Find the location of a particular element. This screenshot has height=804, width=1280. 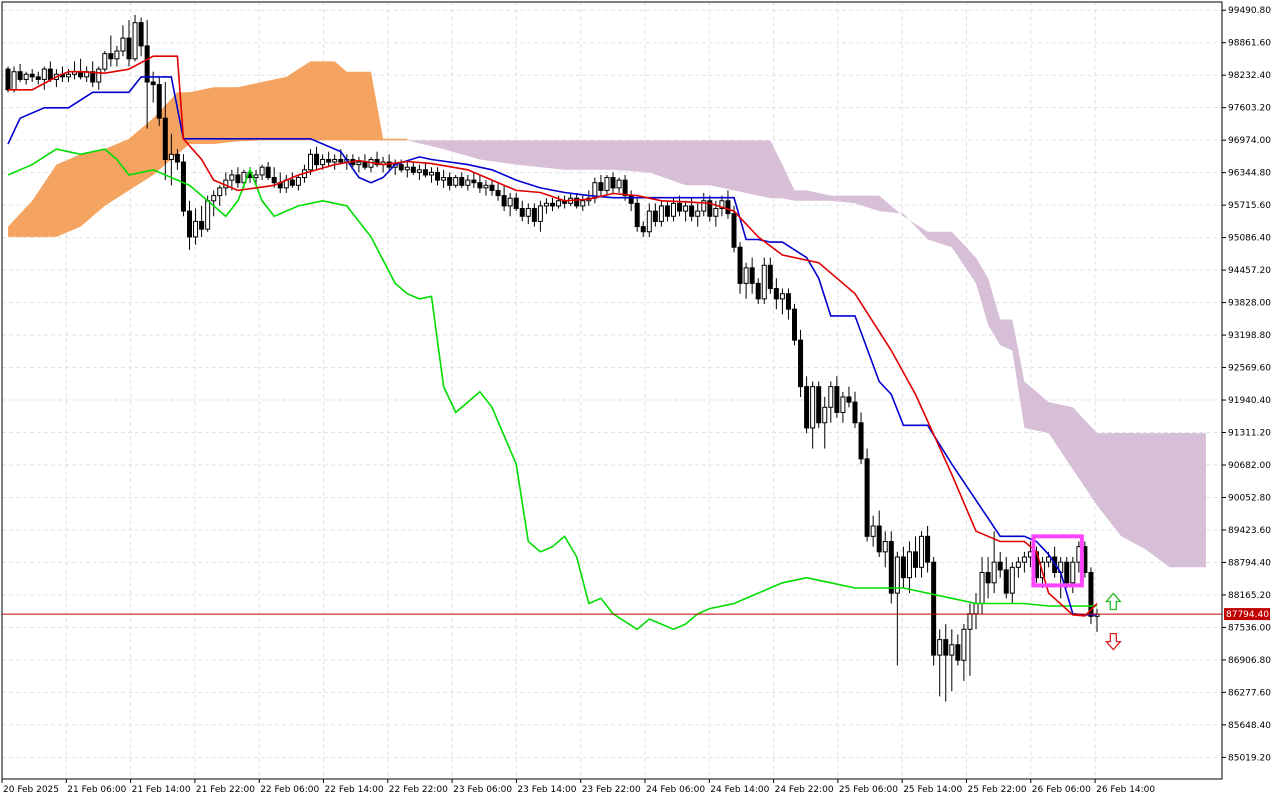

arrow-up-icon is located at coordinates (1113, 601).